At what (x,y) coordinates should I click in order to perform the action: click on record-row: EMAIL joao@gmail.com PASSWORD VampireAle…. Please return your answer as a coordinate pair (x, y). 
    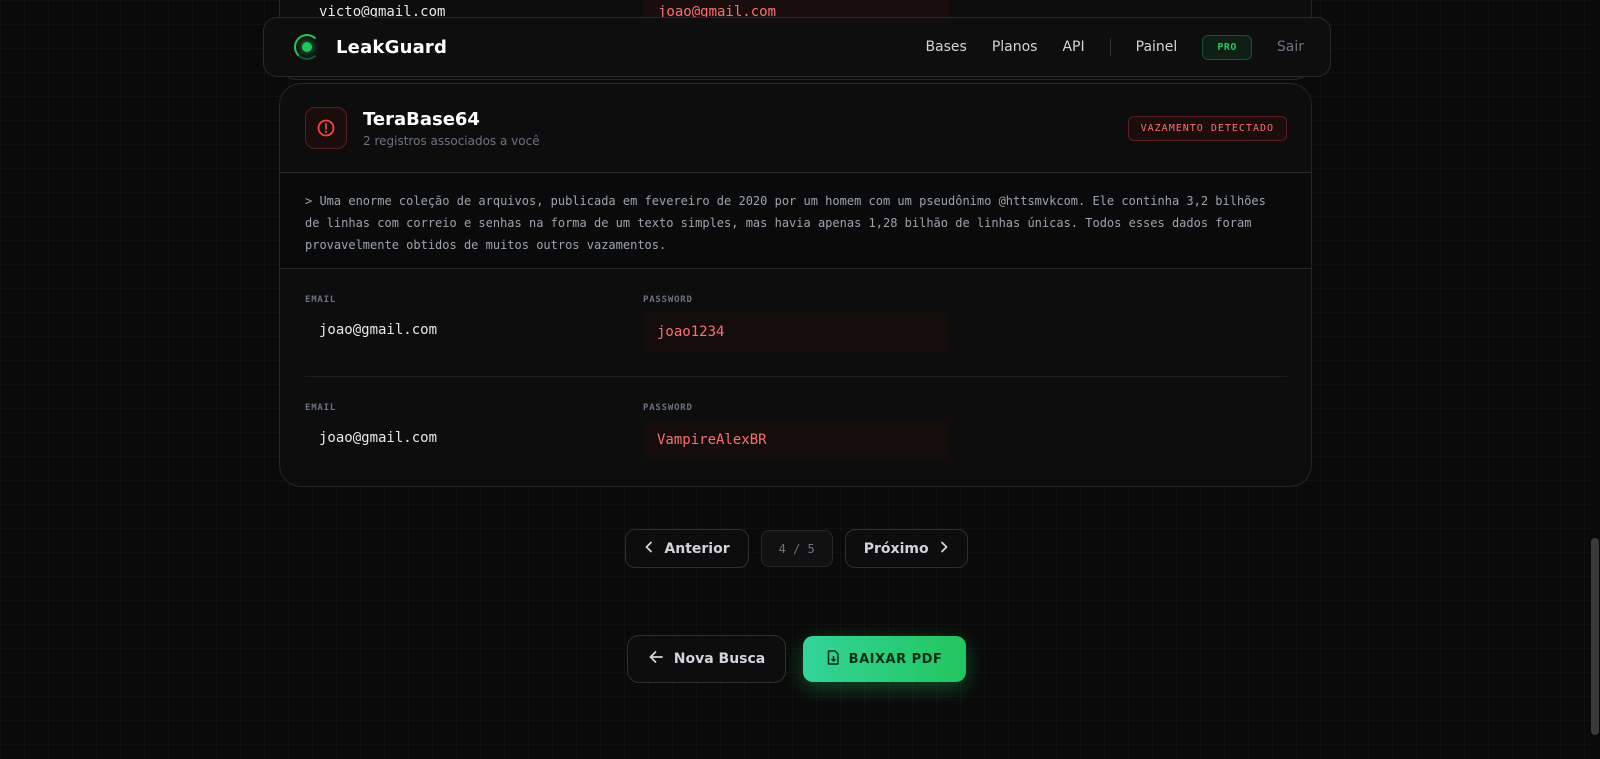
    Looking at the image, I should click on (796, 431).